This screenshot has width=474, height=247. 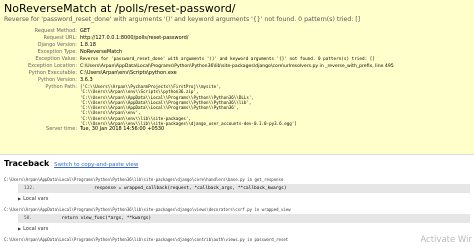 I want to click on meta-label: Exception Type:, so click(x=57, y=52).